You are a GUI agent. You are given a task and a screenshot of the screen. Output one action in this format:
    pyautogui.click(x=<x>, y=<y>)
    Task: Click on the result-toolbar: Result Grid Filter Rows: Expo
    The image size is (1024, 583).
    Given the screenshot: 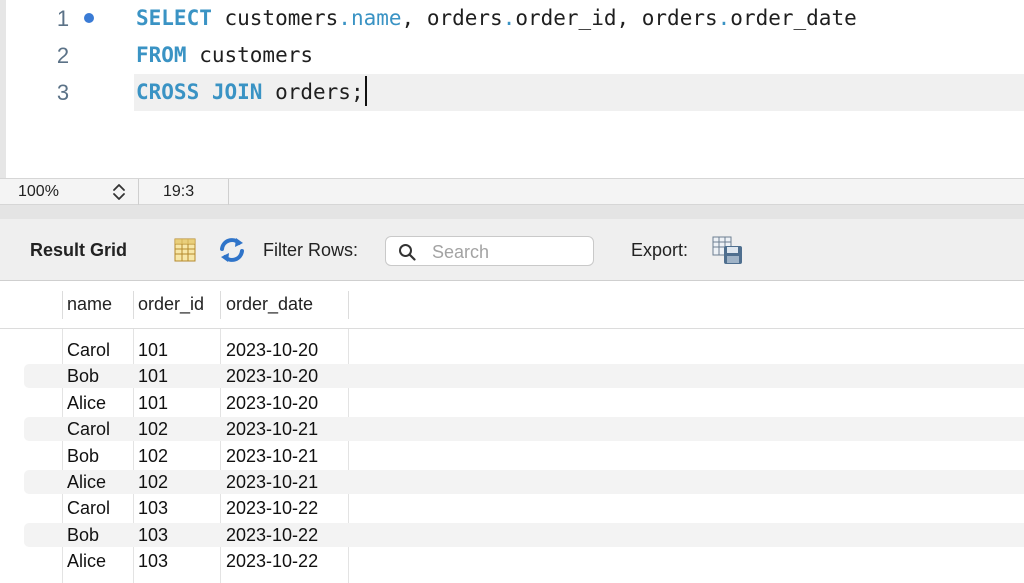 What is the action you would take?
    pyautogui.click(x=512, y=250)
    